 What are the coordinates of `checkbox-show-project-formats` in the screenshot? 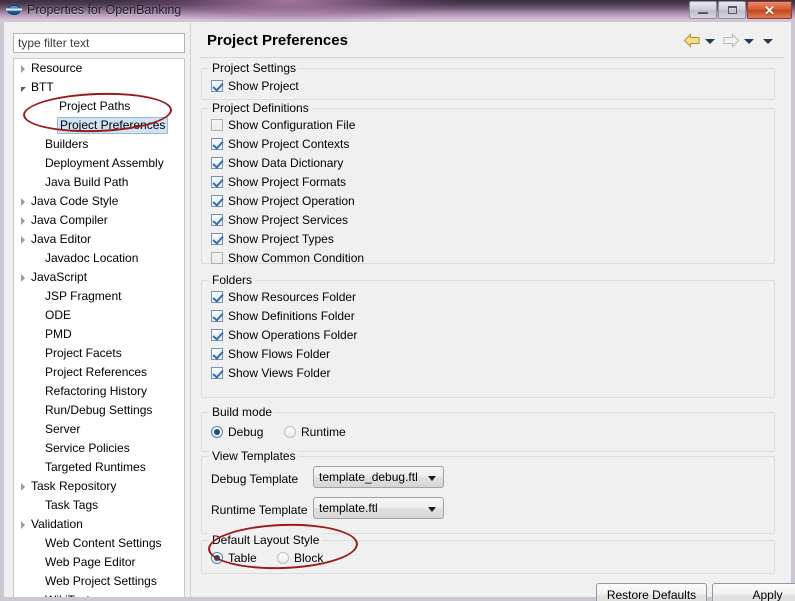 It's located at (217, 181).